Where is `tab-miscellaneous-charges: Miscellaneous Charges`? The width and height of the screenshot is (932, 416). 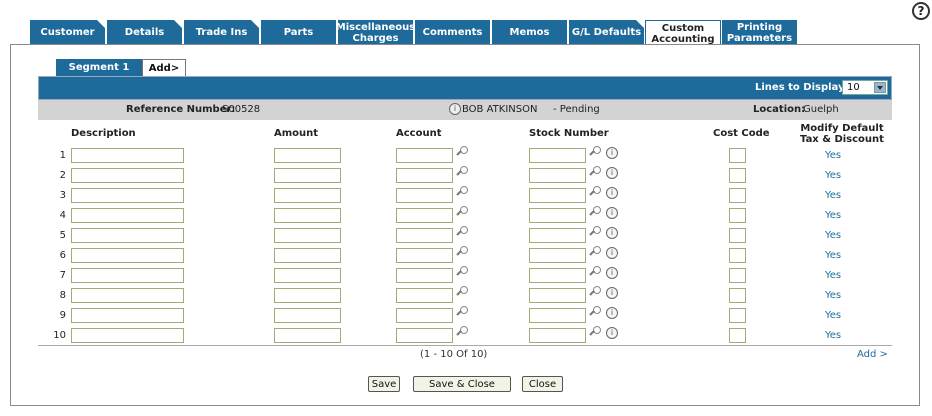
tab-miscellaneous-charges: Miscellaneous Charges is located at coordinates (375, 32).